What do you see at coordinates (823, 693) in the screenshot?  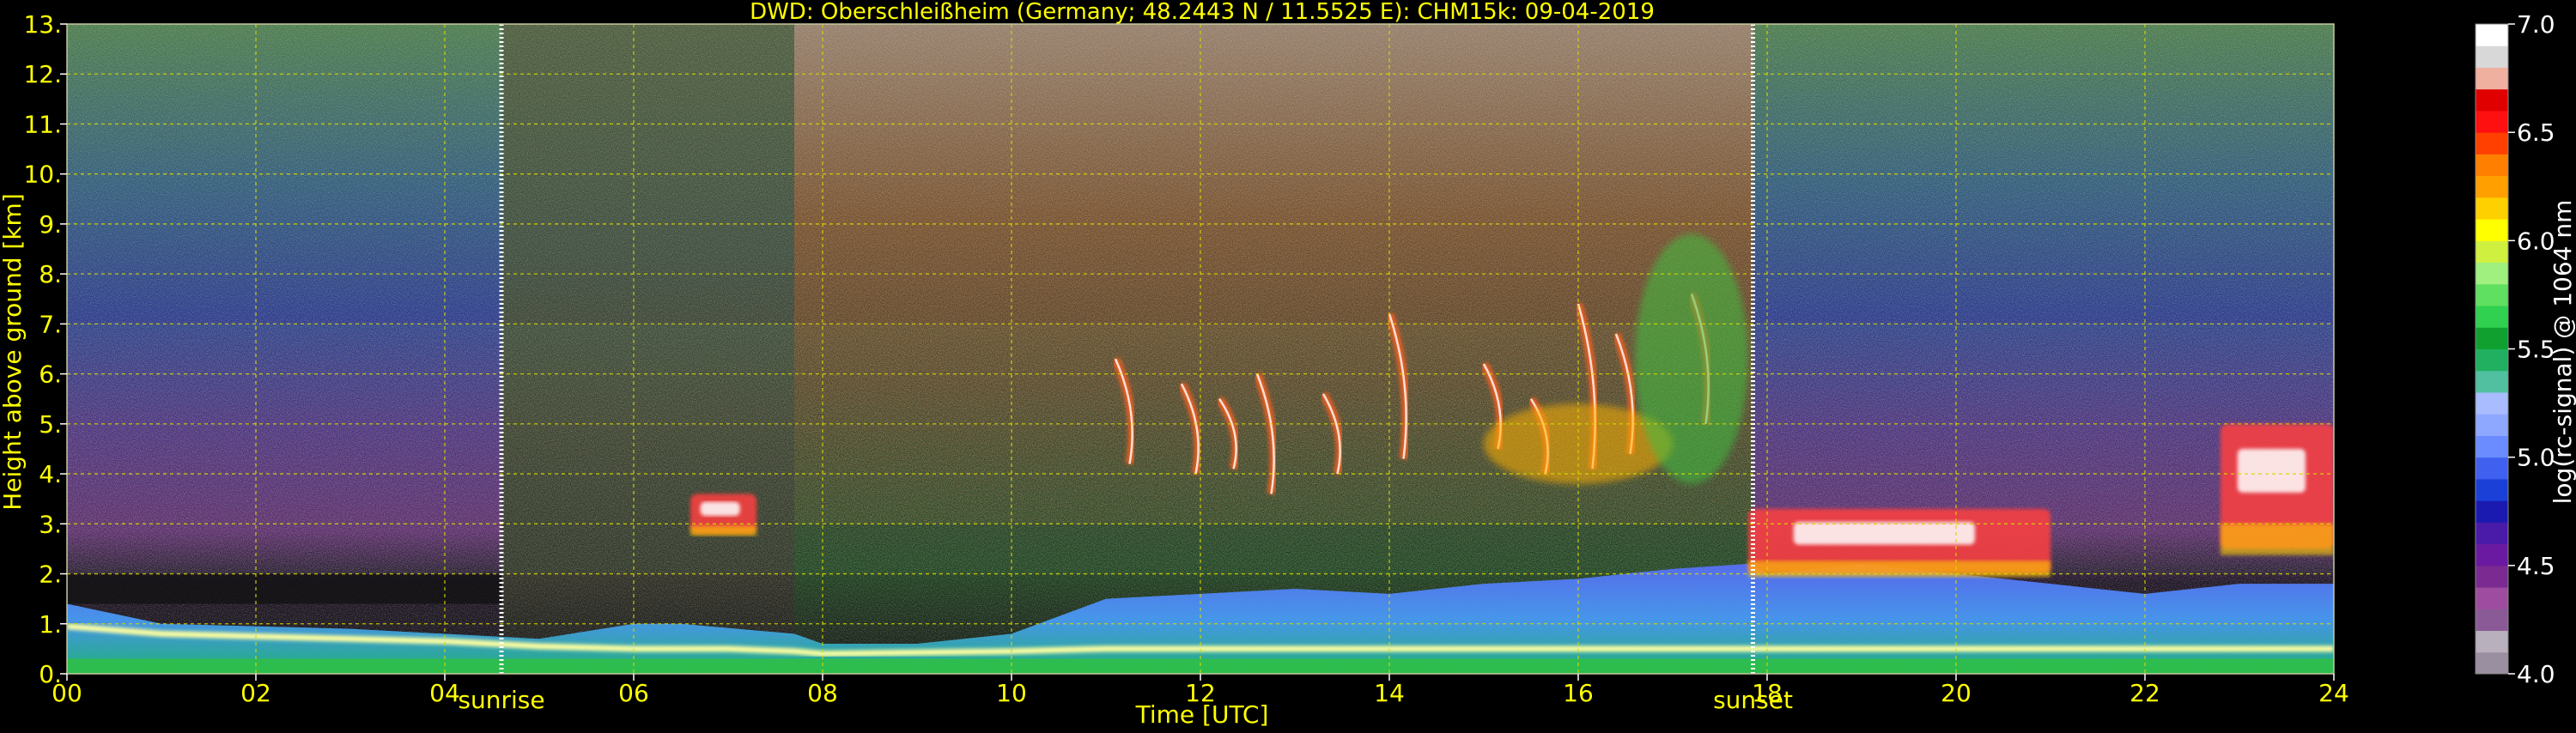 I see `x-tick-label: 08` at bounding box center [823, 693].